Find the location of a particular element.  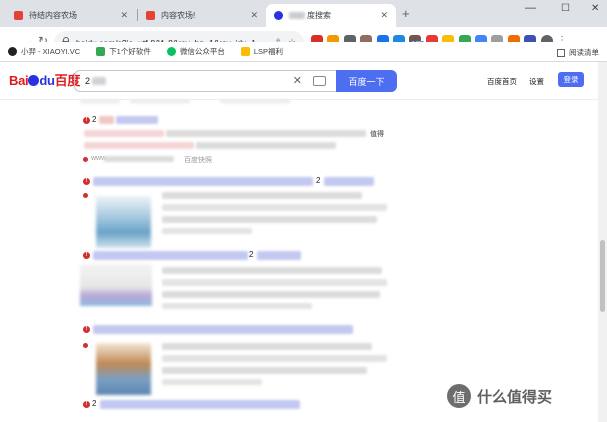

bookmark-label: LSP福利 is located at coordinates (268, 51).